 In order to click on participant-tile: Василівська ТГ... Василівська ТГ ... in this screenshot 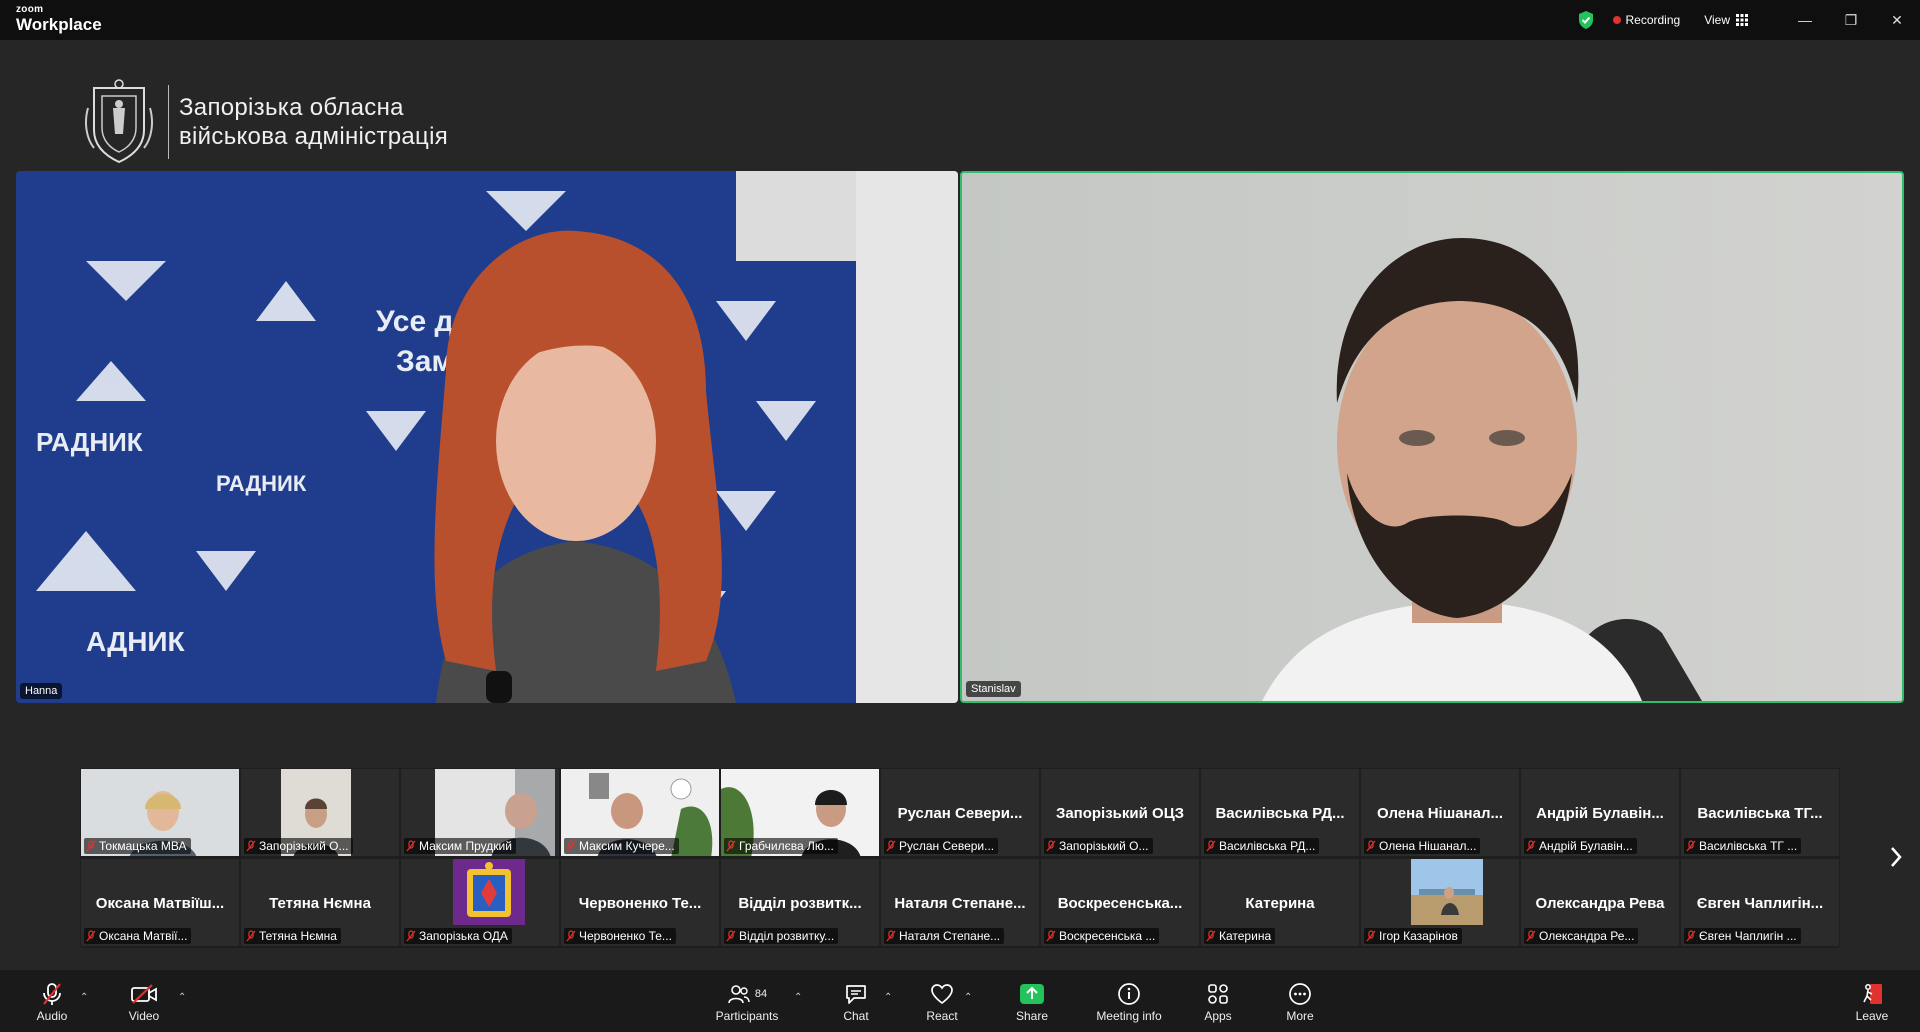, I will do `click(1760, 812)`.